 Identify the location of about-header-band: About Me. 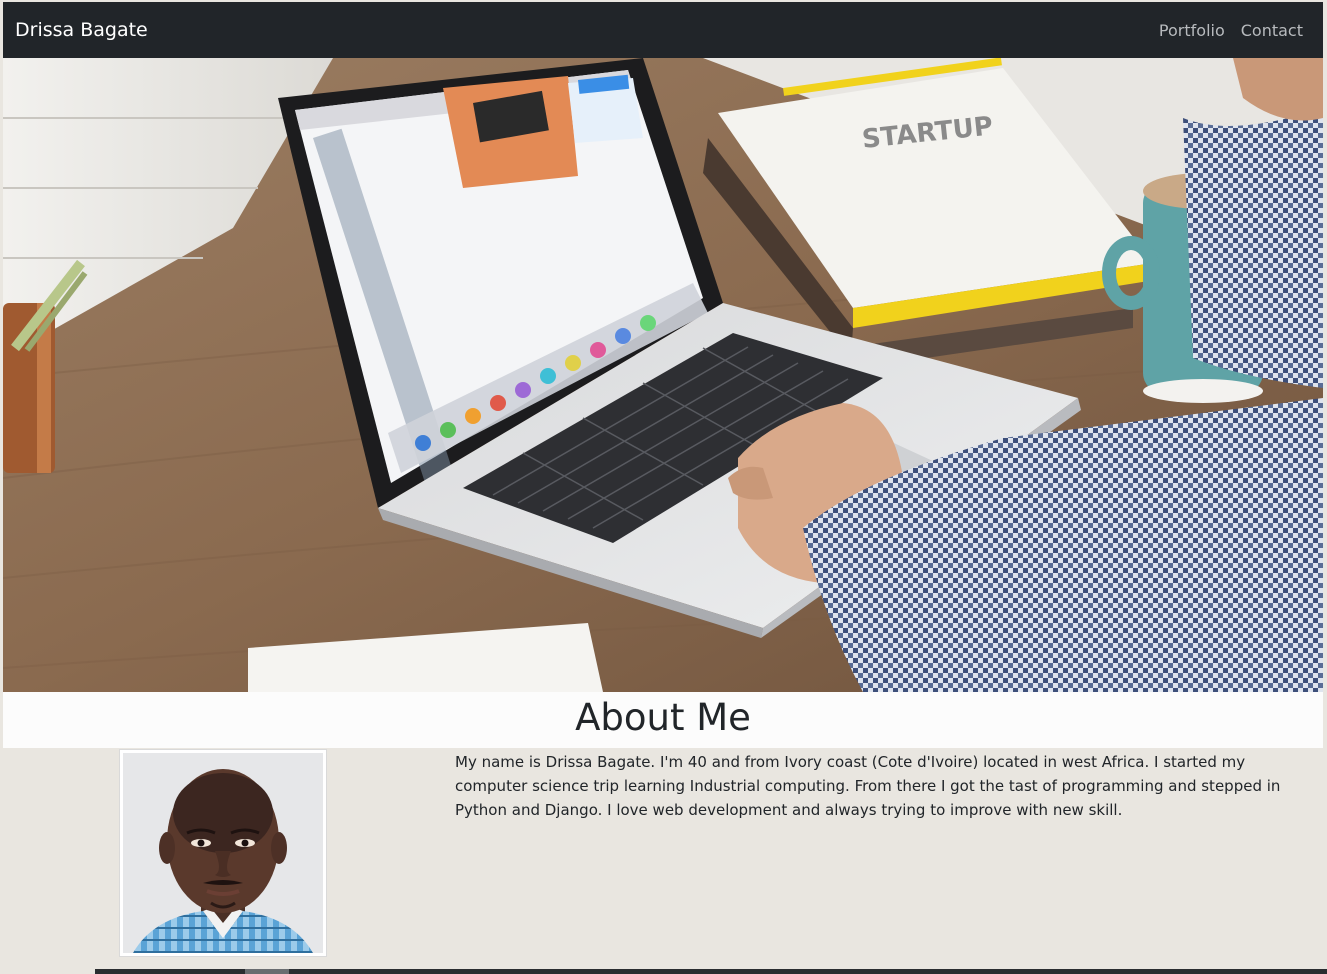
(663, 720).